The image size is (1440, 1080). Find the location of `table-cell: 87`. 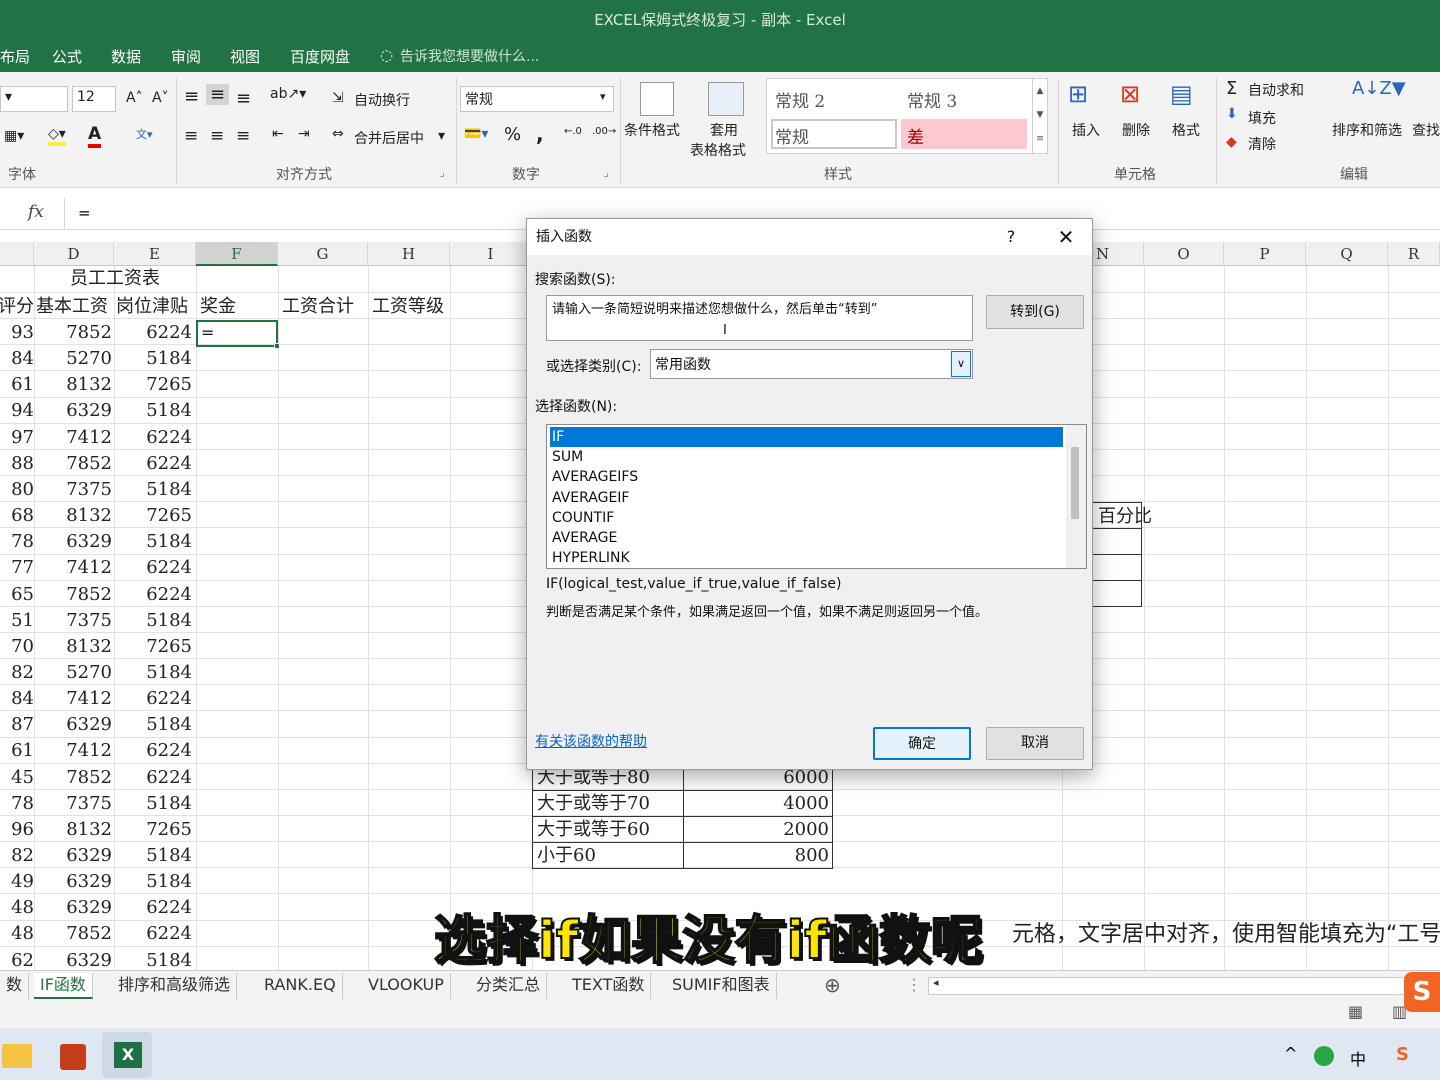

table-cell: 87 is located at coordinates (17, 725).